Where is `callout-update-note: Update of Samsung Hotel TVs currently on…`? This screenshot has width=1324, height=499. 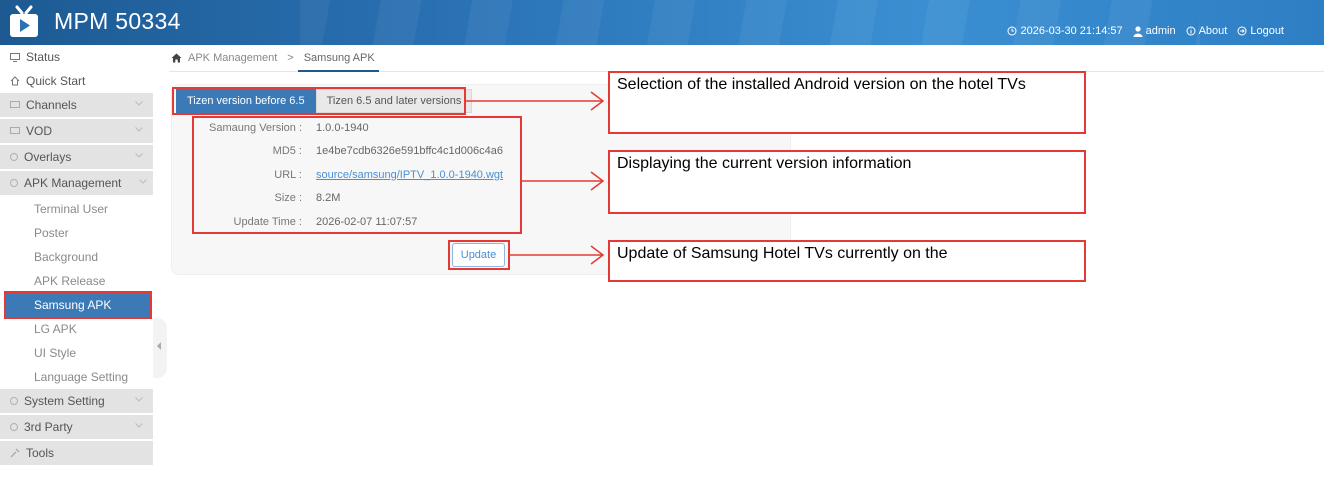 callout-update-note: Update of Samsung Hotel TVs currently on… is located at coordinates (847, 261).